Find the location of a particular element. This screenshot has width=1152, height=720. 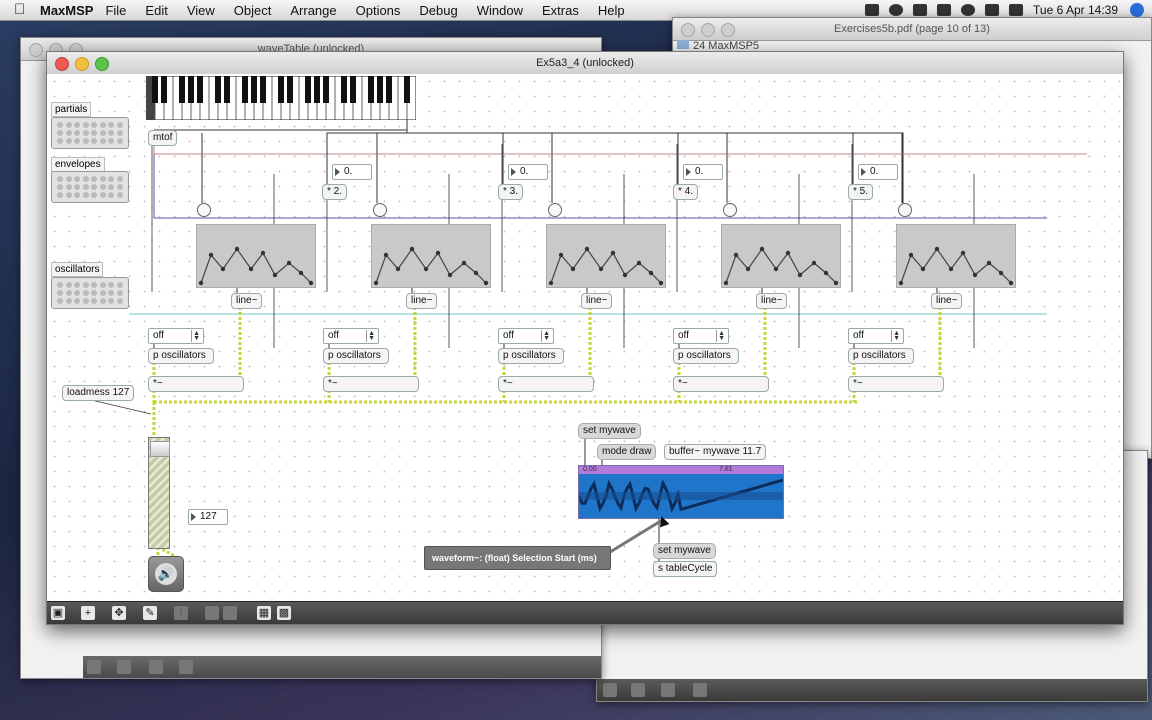

volume-icon is located at coordinates (968, 10).